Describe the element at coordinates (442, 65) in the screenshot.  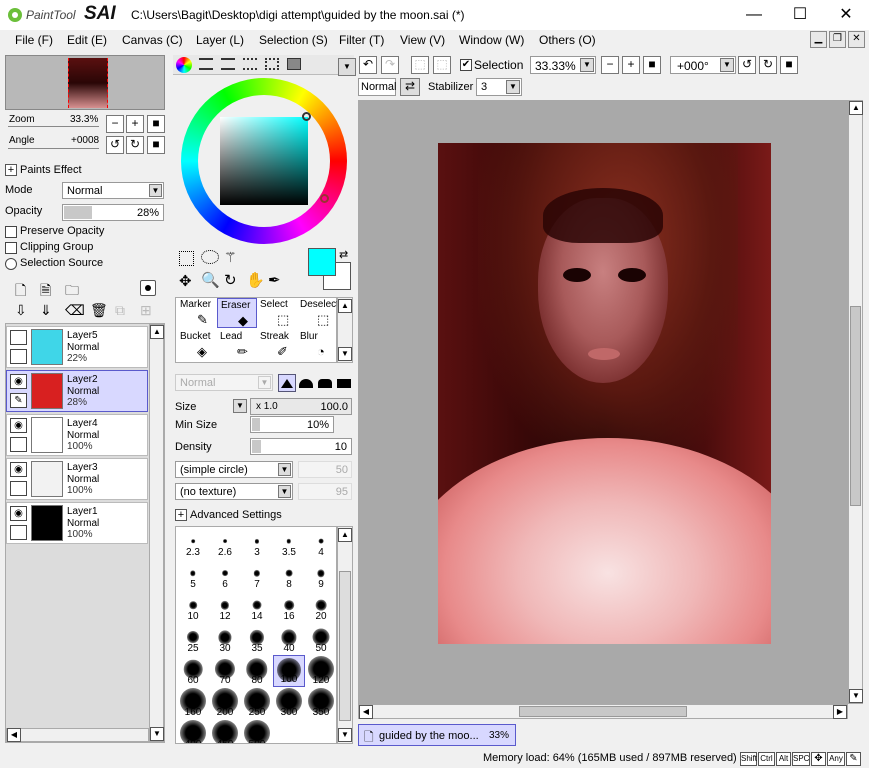
I see `invert-selection-icon: ⬚` at that location.